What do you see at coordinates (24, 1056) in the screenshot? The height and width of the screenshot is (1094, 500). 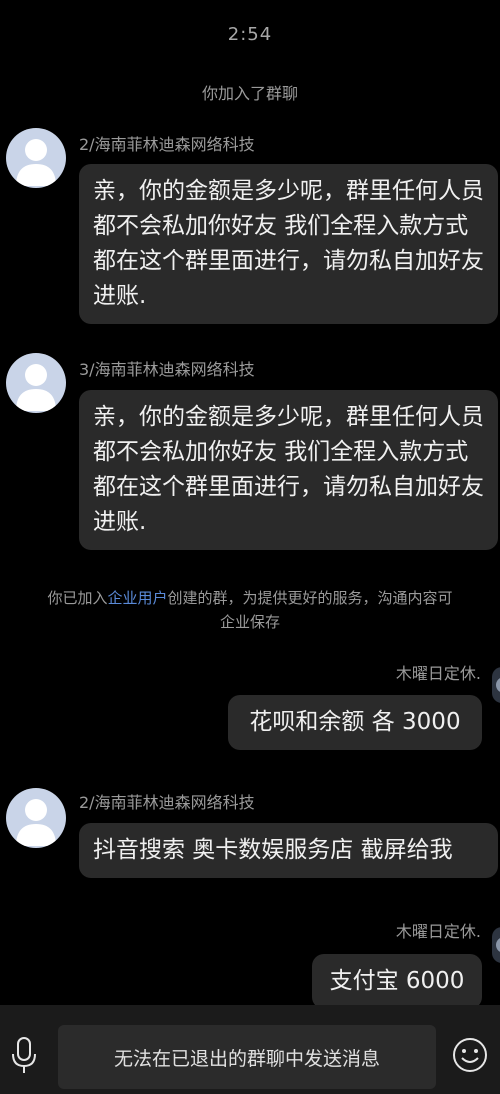 I see `microphone-icon` at bounding box center [24, 1056].